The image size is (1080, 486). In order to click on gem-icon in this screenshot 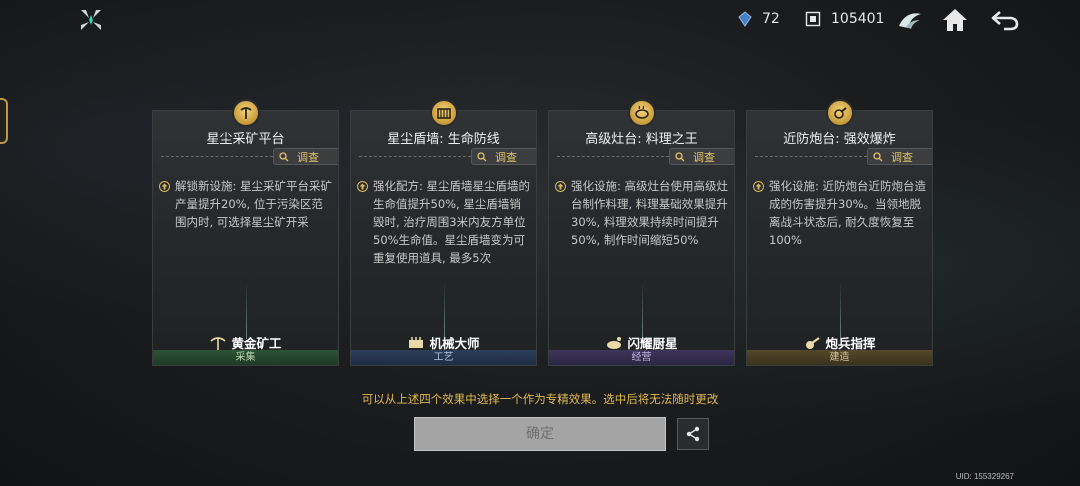, I will do `click(745, 19)`.